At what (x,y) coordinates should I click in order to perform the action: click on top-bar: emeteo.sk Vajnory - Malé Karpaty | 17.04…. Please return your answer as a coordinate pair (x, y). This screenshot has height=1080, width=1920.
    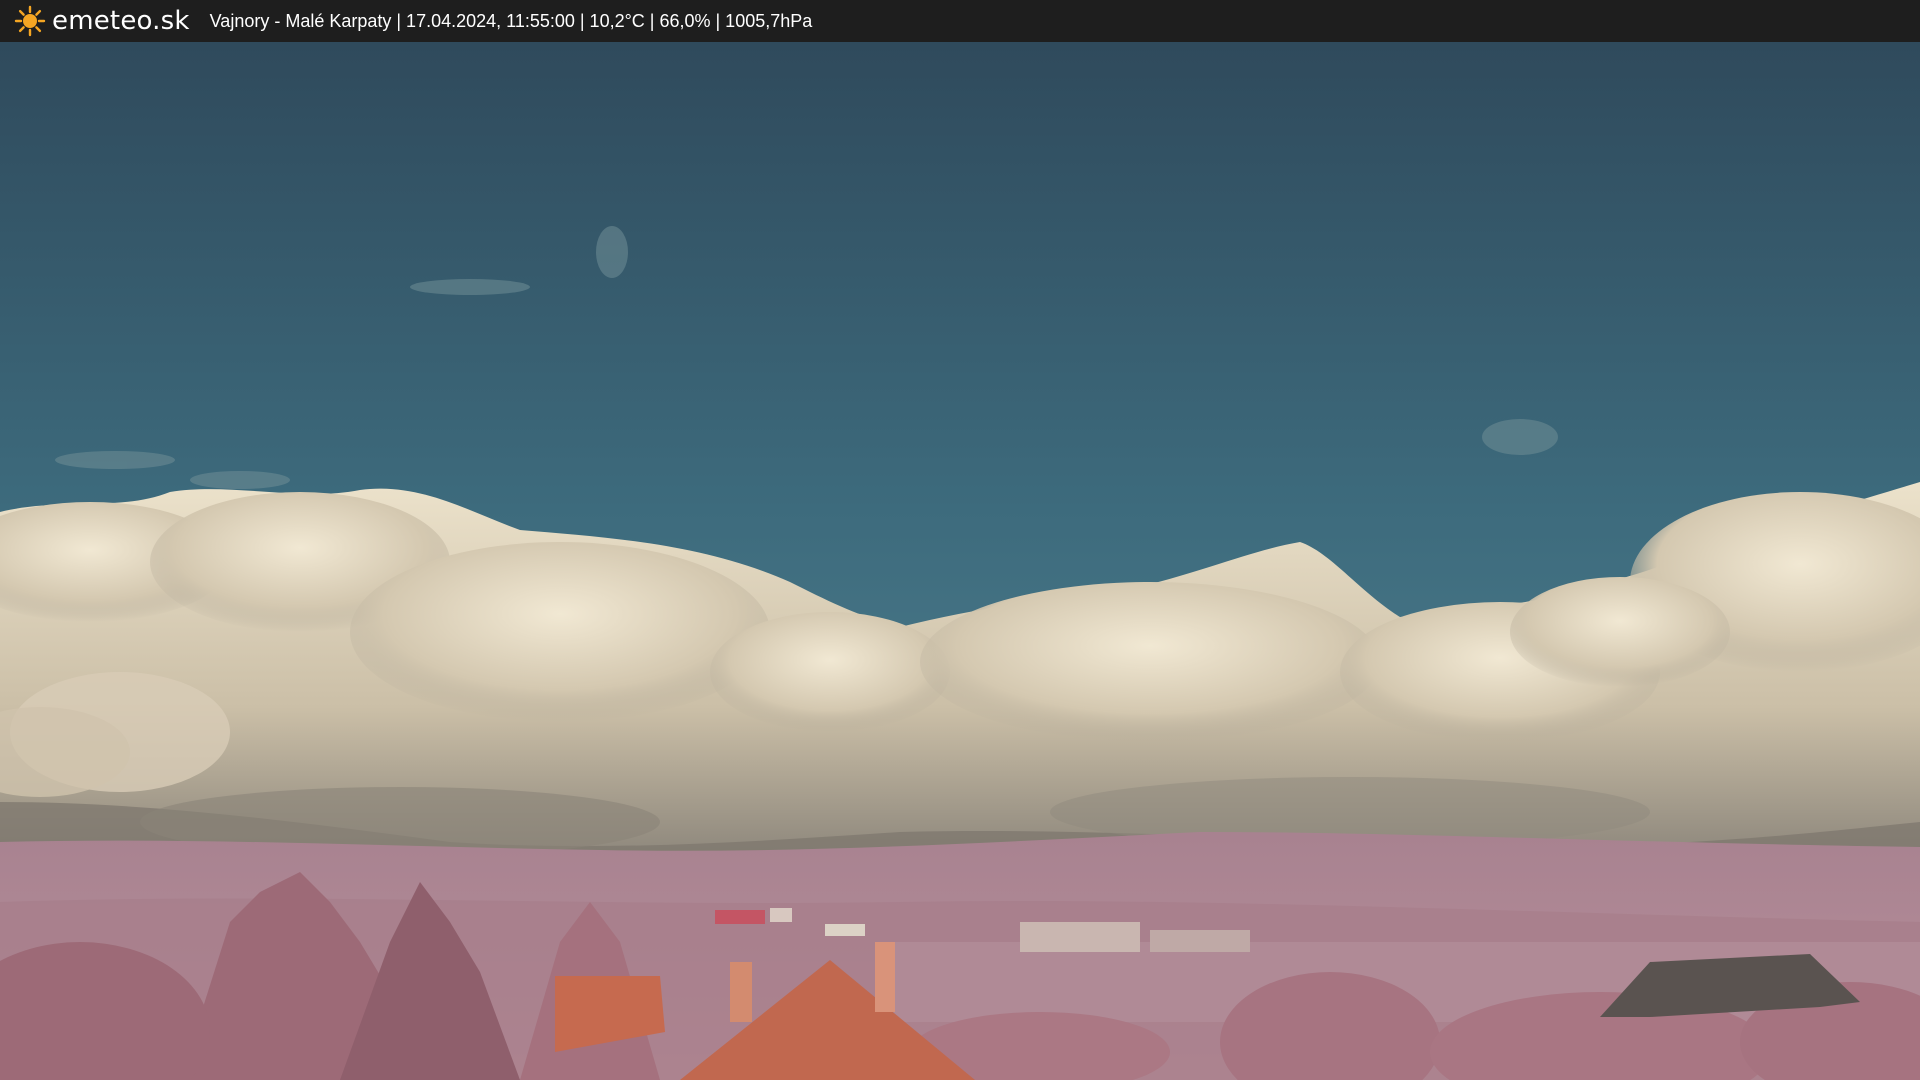
    Looking at the image, I should click on (960, 21).